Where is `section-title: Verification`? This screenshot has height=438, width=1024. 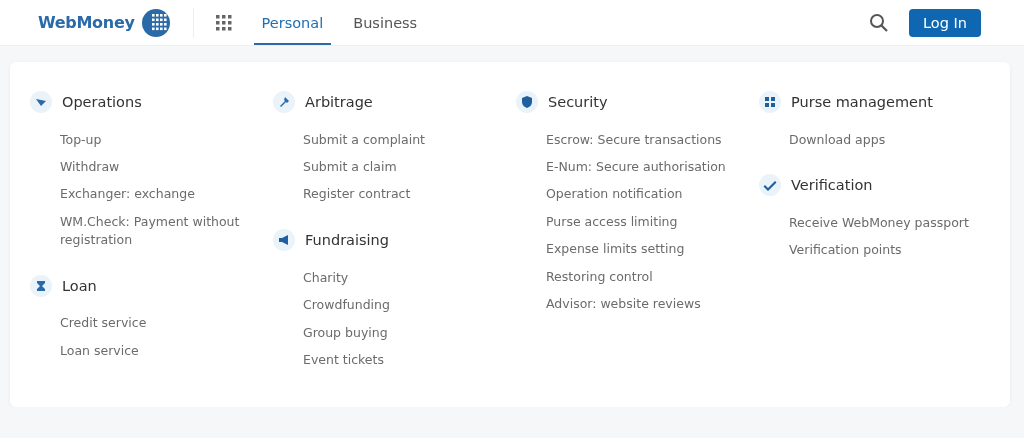 section-title: Verification is located at coordinates (832, 185).